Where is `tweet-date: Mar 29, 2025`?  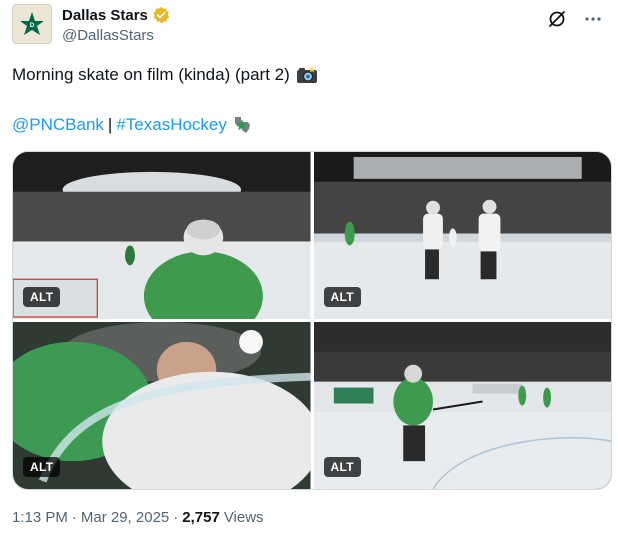 tweet-date: Mar 29, 2025 is located at coordinates (125, 517).